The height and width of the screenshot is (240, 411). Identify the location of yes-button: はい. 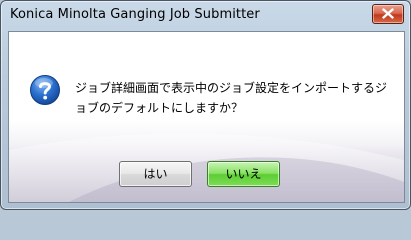
(155, 174).